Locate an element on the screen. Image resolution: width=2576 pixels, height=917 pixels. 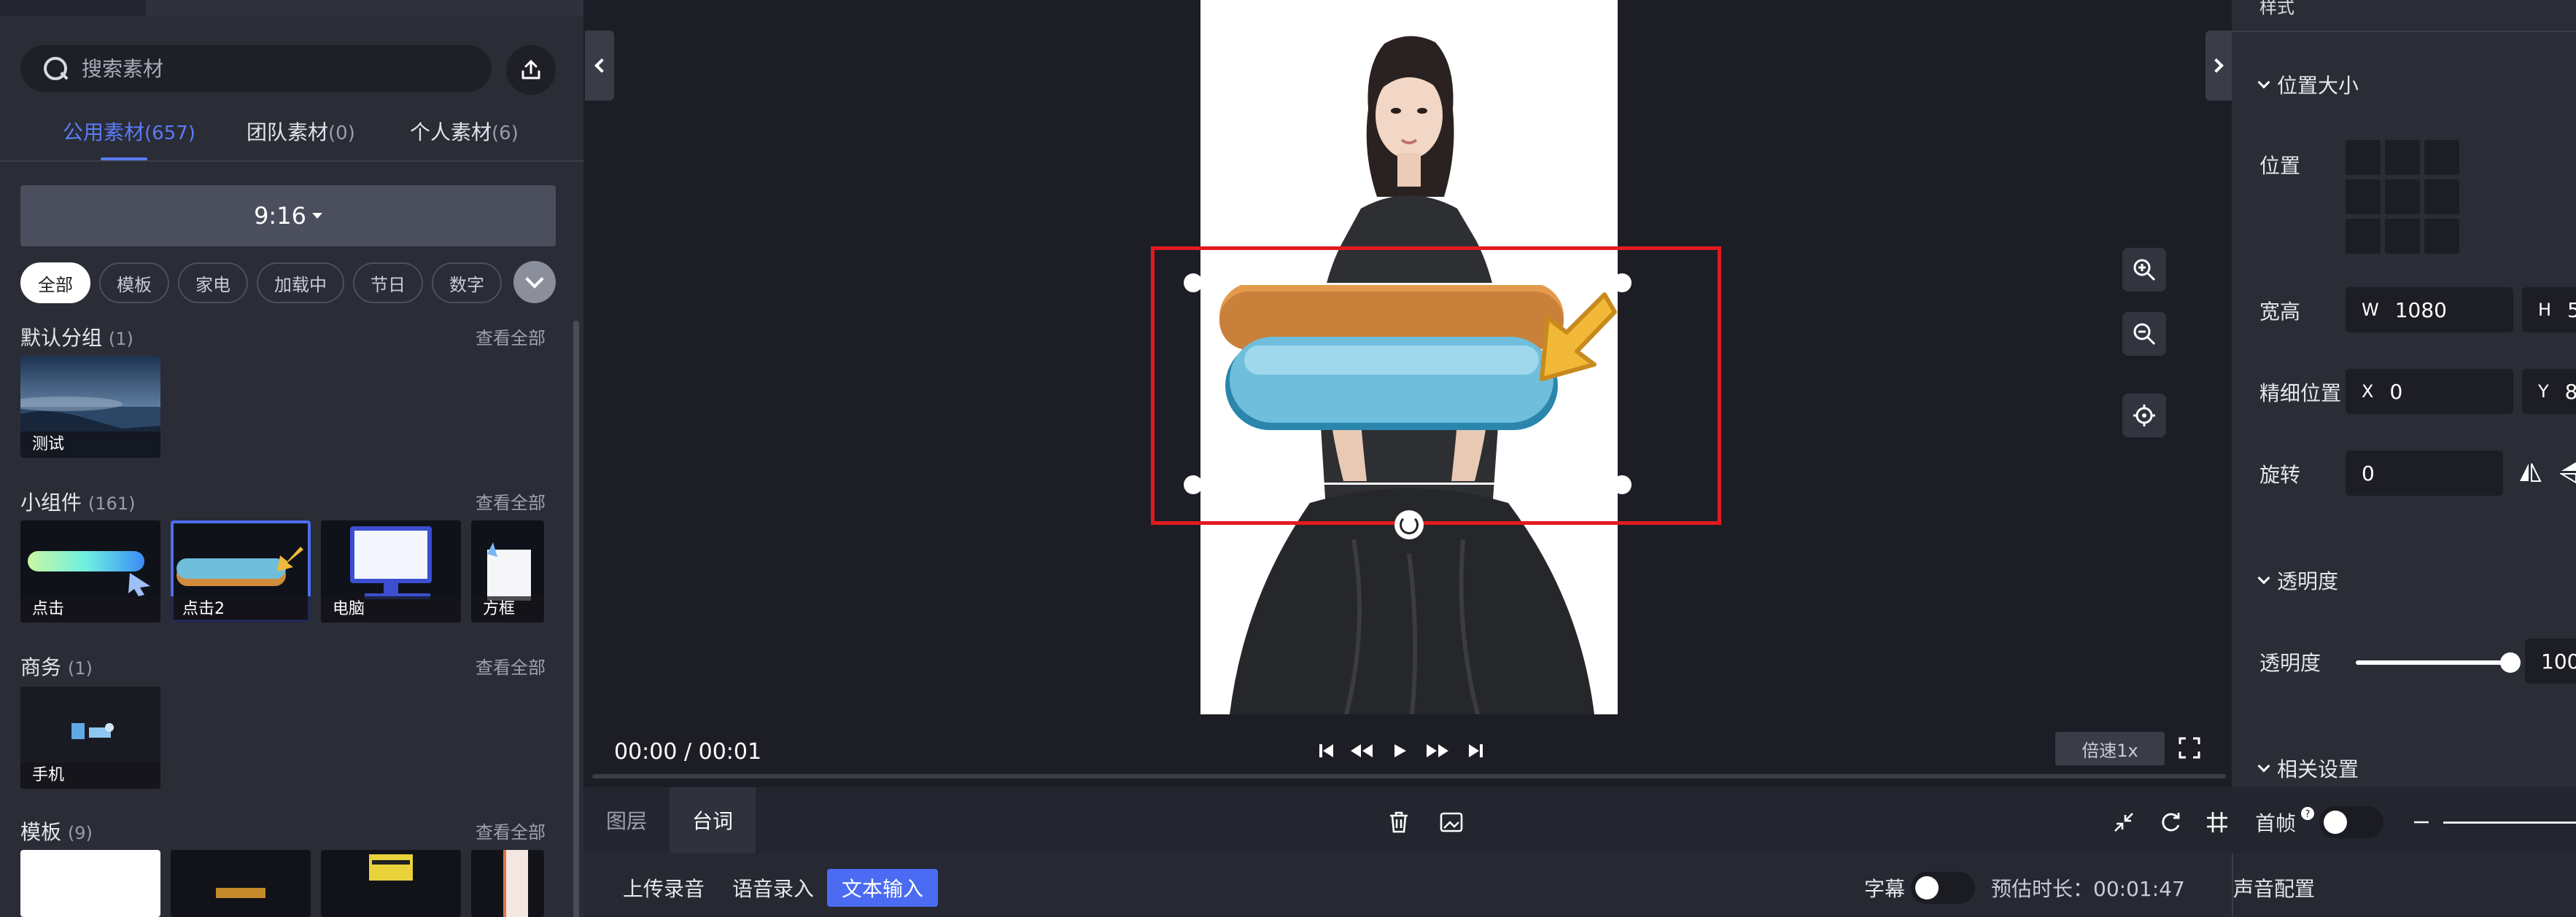
collapse-right-button is located at coordinates (2219, 66).